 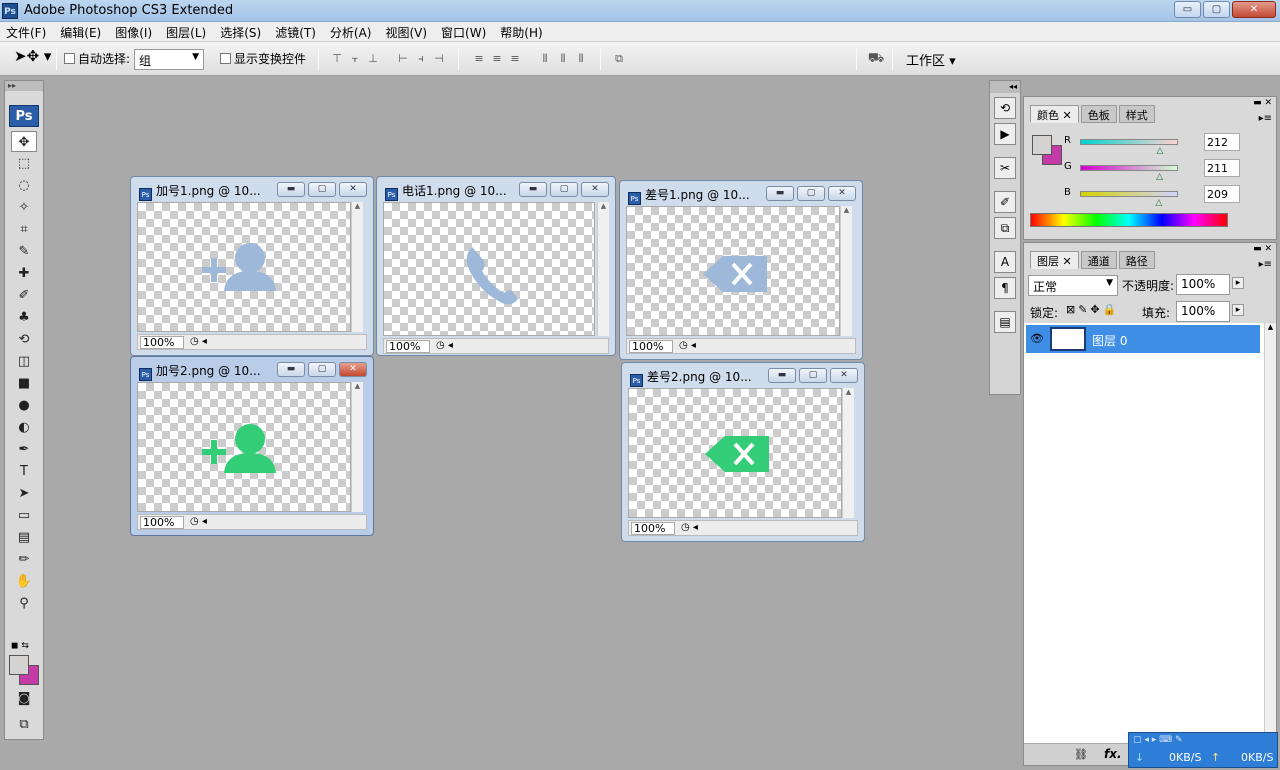 I want to click on distribute-right-icon: ⦀, so click(x=581, y=59).